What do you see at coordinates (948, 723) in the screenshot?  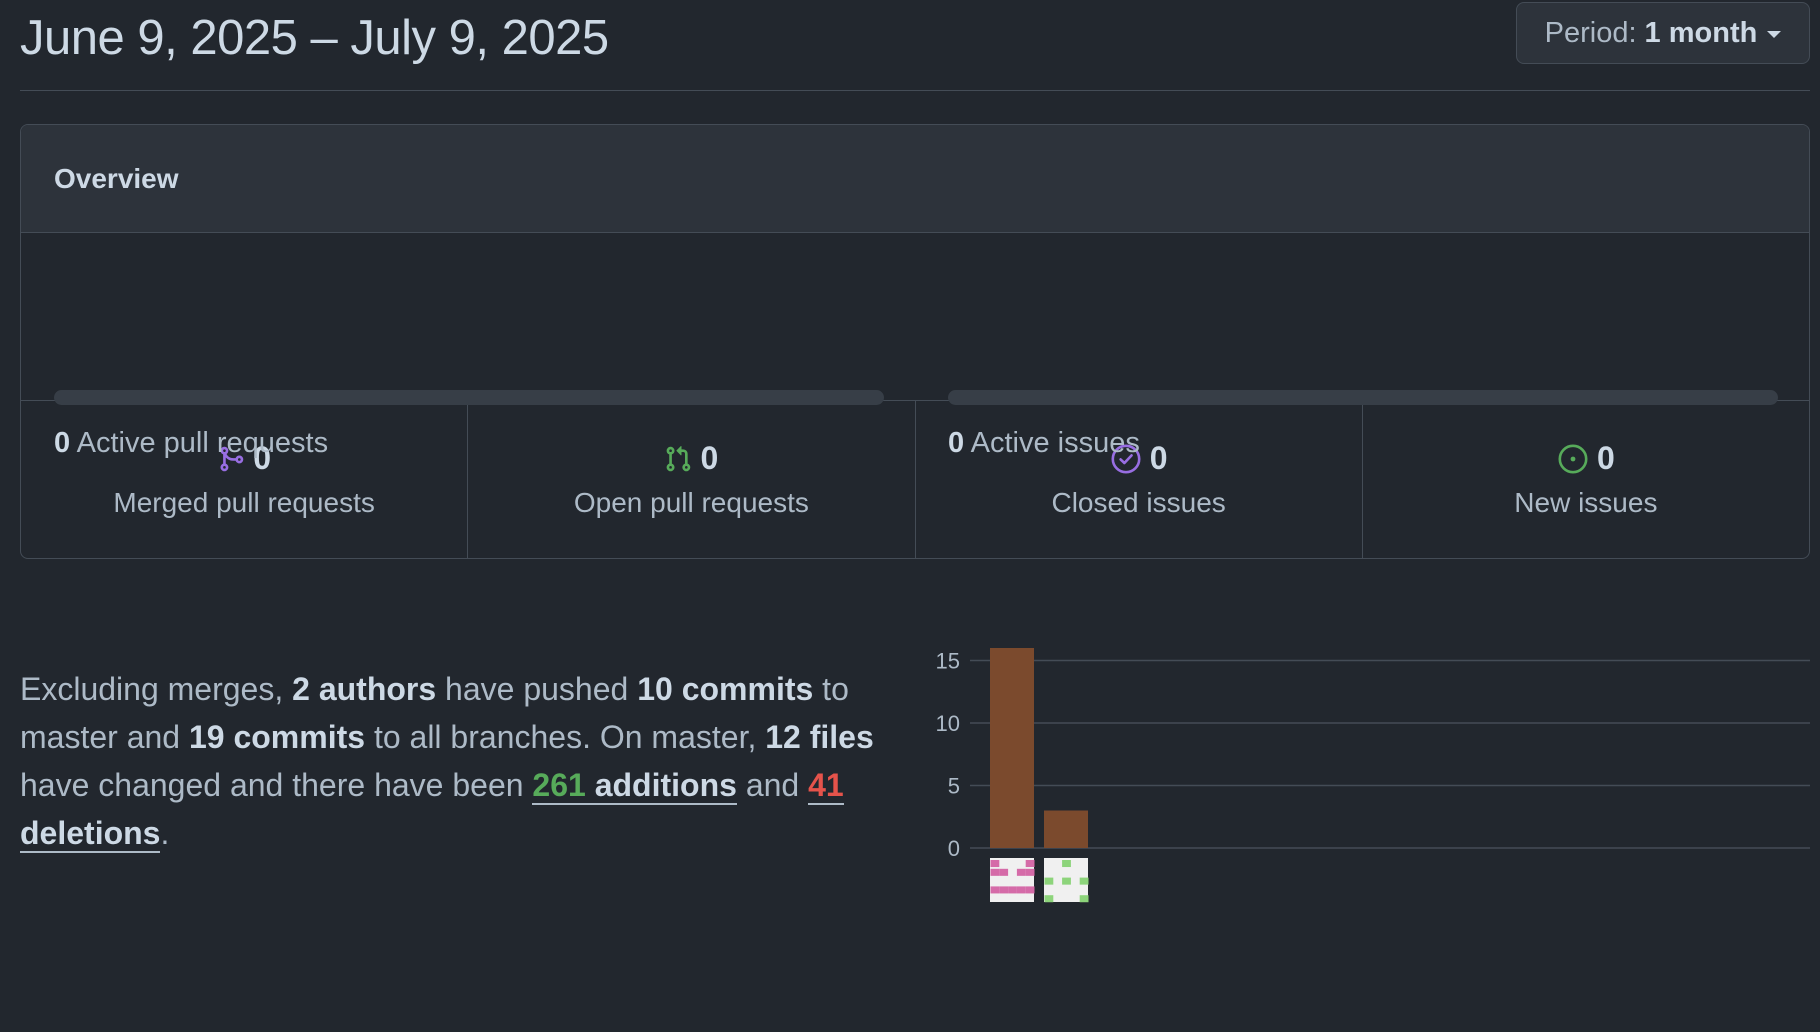 I see `y-tick-label: 10` at bounding box center [948, 723].